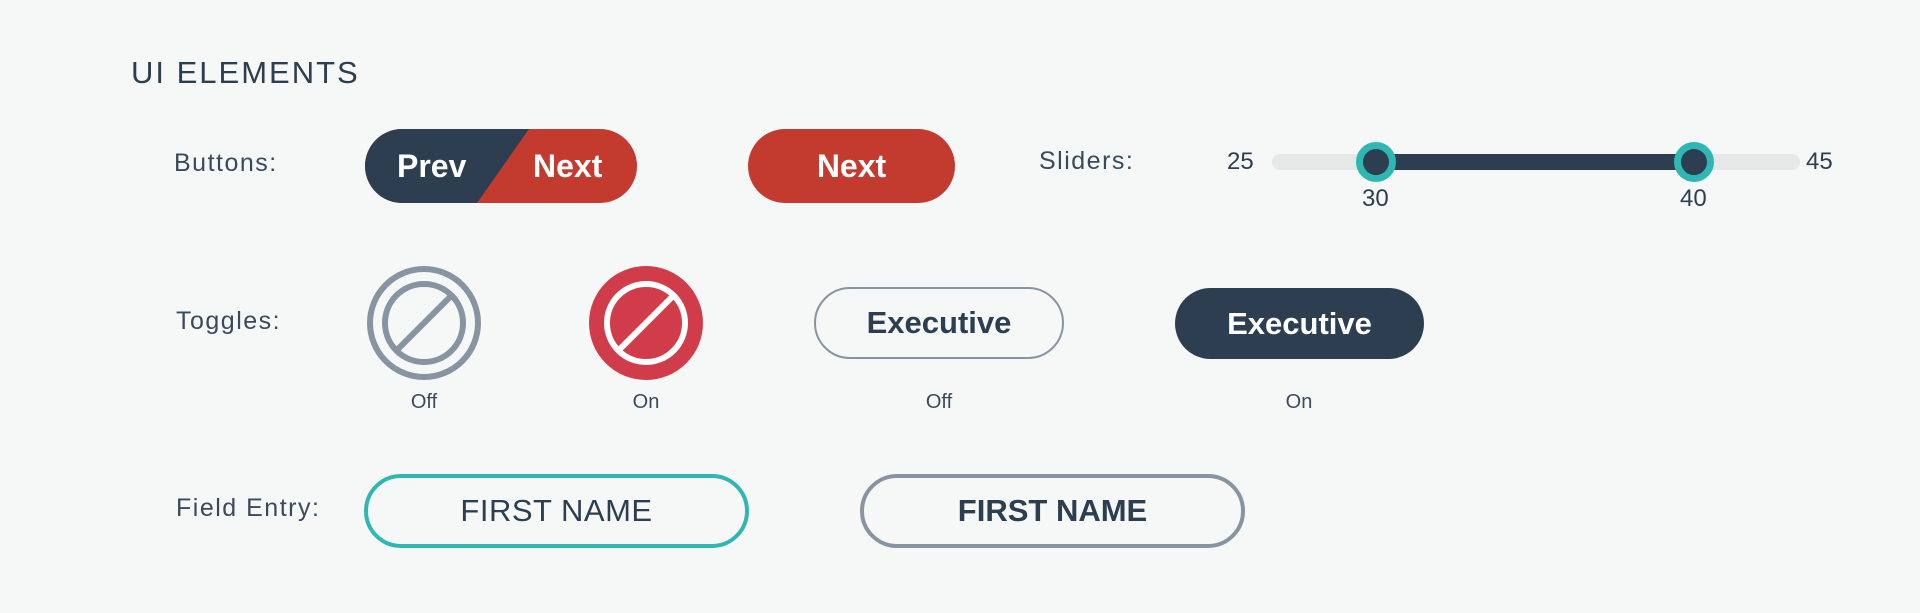 The image size is (1920, 613). Describe the element at coordinates (1299, 323) in the screenshot. I see `executive-toggle-on: Executive` at that location.